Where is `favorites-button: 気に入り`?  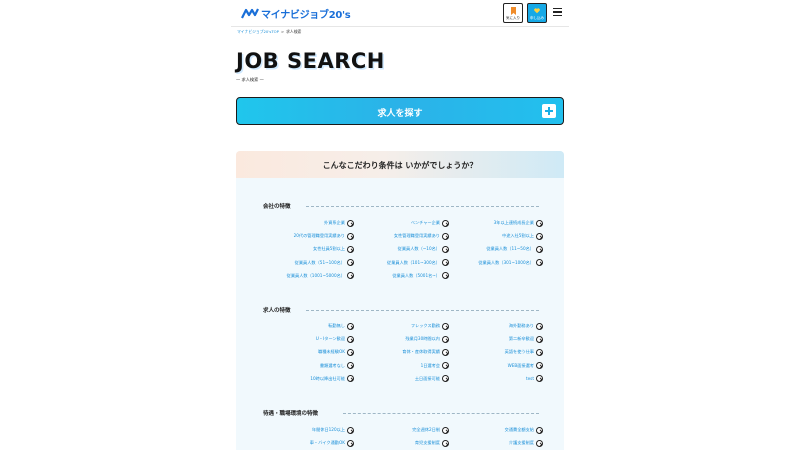
favorites-button: 気に入り is located at coordinates (513, 13).